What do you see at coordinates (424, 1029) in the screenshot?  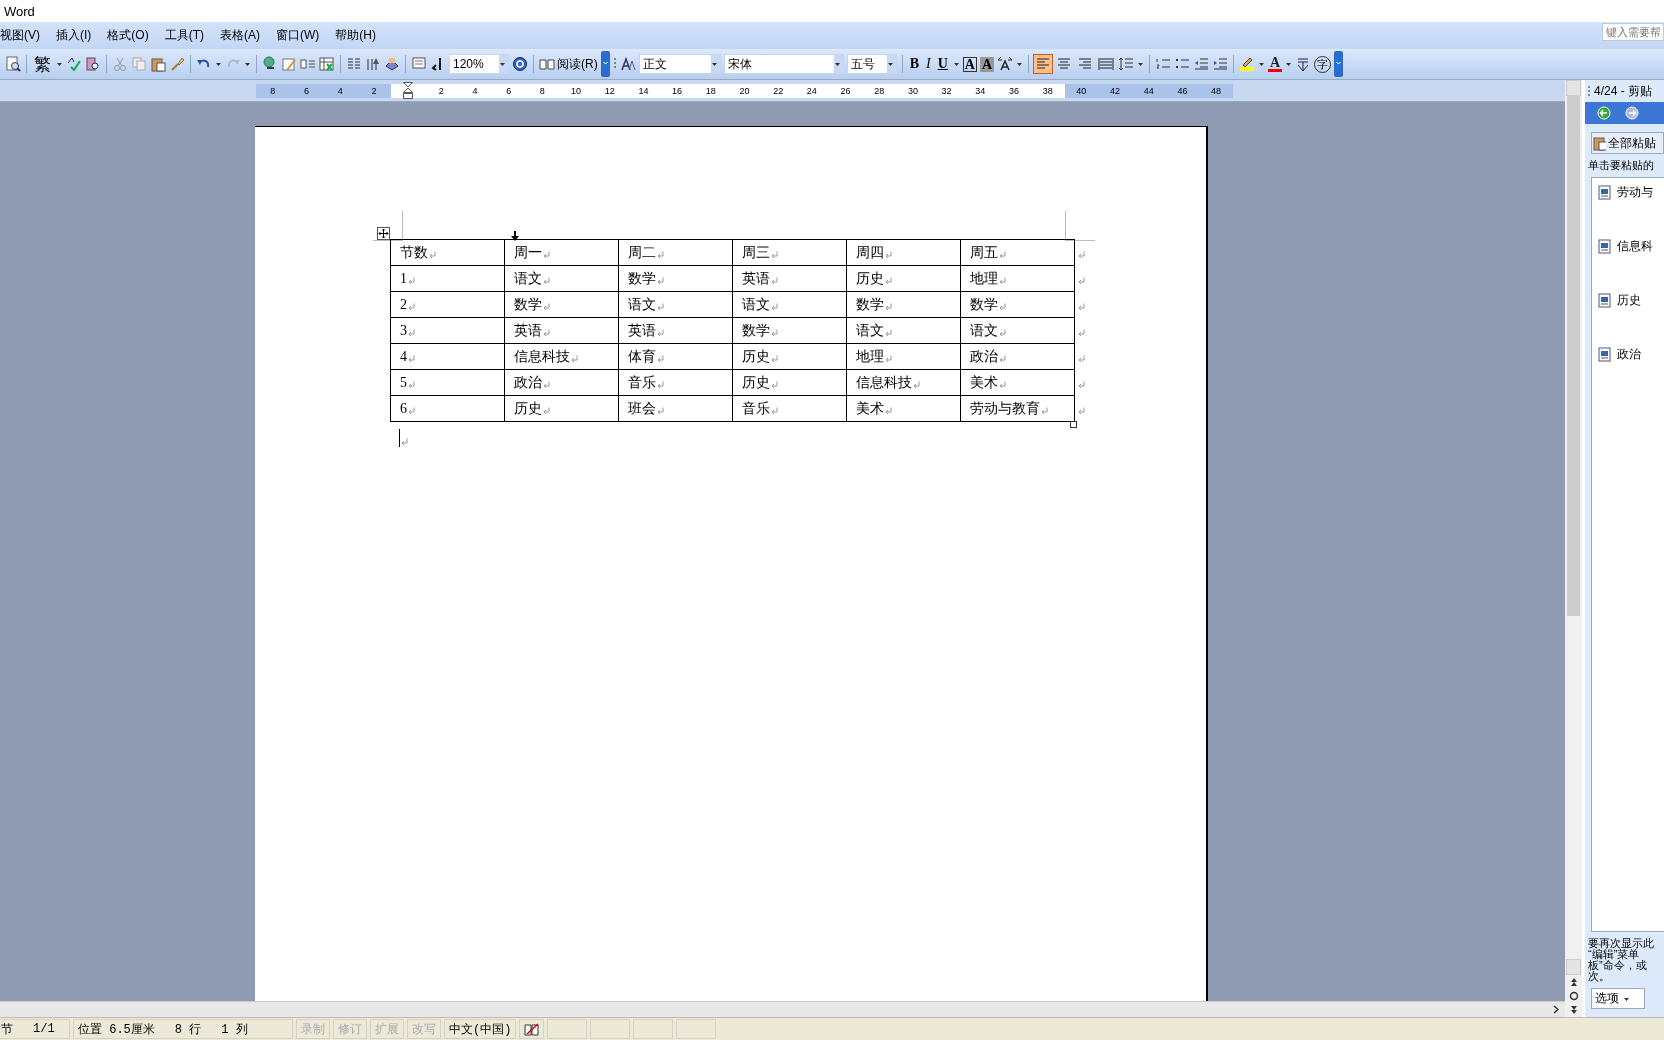 I see `status-text: 改写` at bounding box center [424, 1029].